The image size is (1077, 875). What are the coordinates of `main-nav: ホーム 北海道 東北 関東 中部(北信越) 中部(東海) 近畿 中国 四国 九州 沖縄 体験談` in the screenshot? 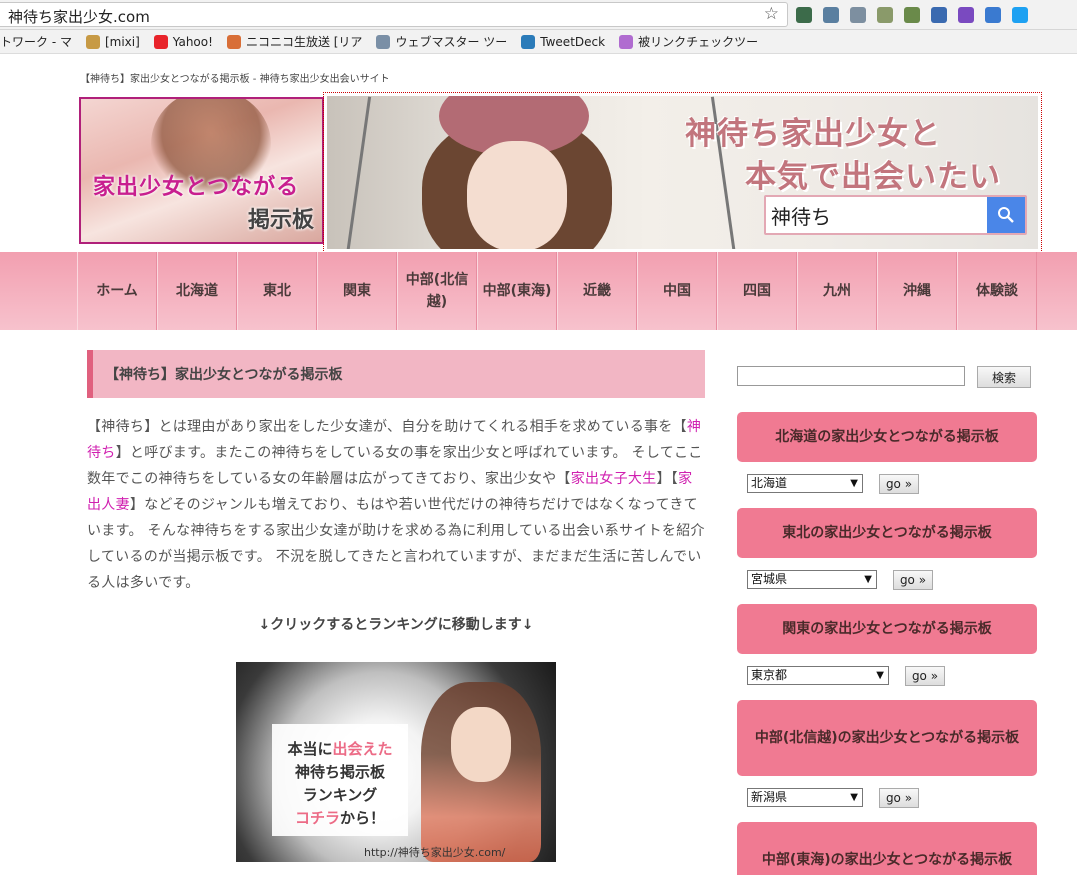 It's located at (538, 291).